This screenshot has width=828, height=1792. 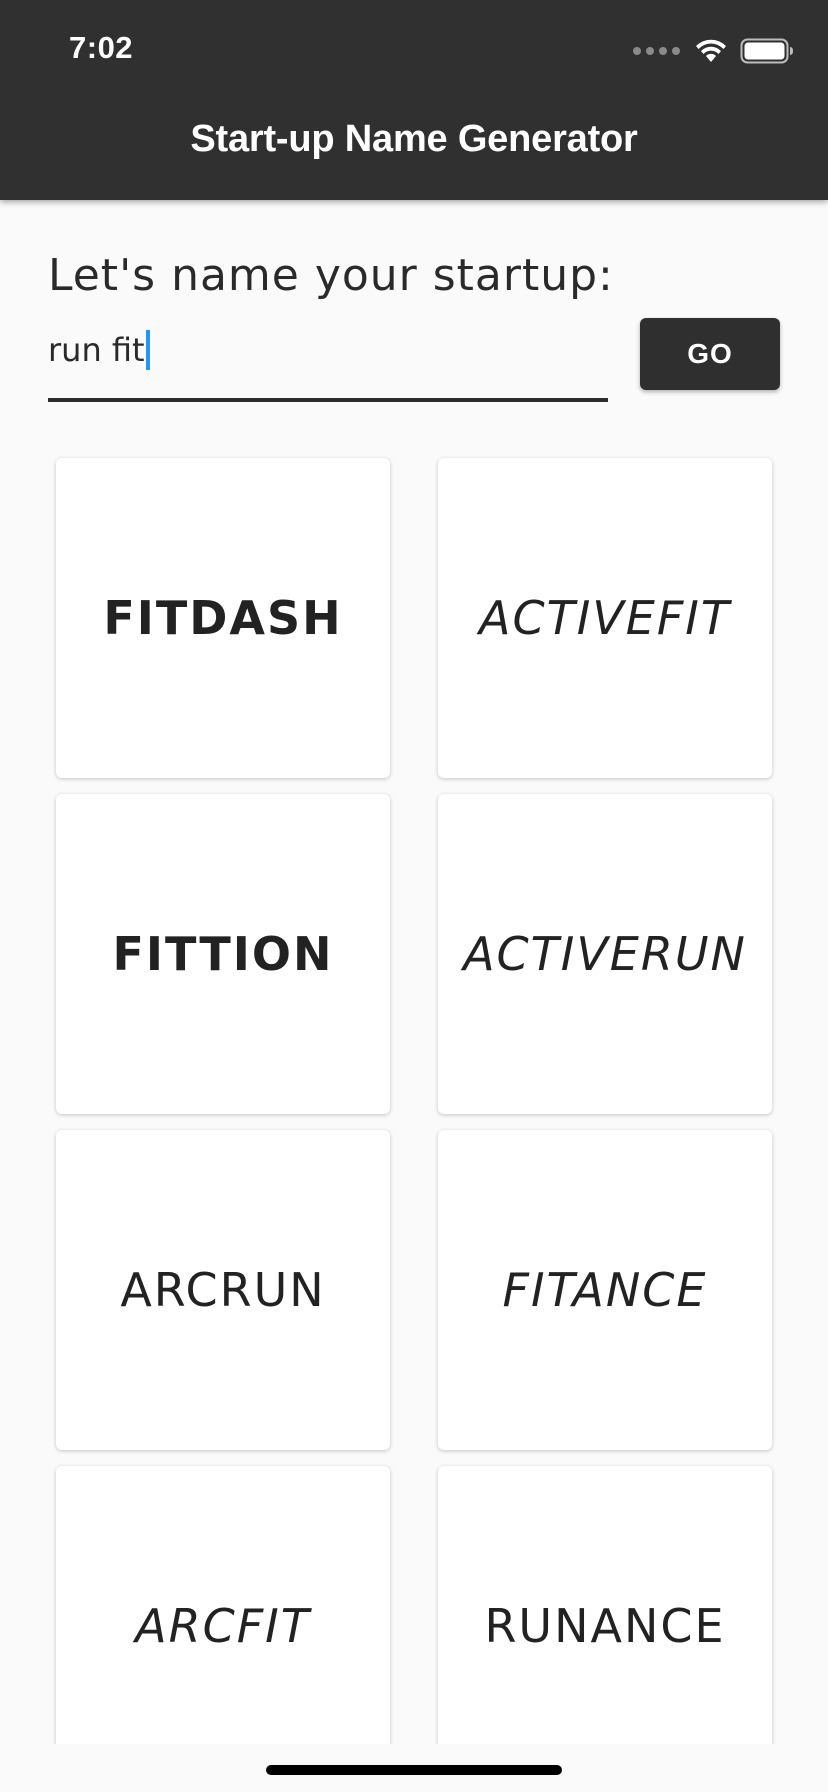 I want to click on name-card-label: RUNANCE, so click(x=605, y=1626).